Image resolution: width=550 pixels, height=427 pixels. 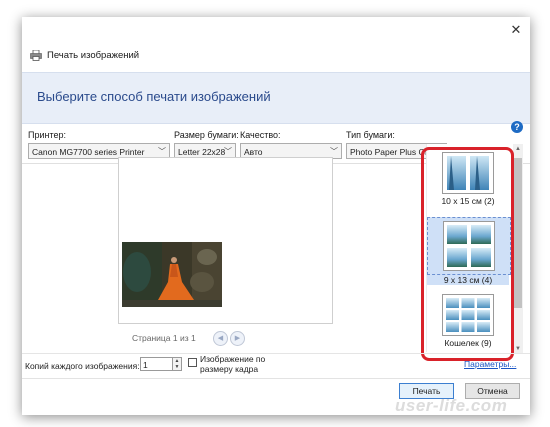 What do you see at coordinates (370, 135) in the screenshot?
I see `paper-type-label: Тип бумаги:` at bounding box center [370, 135].